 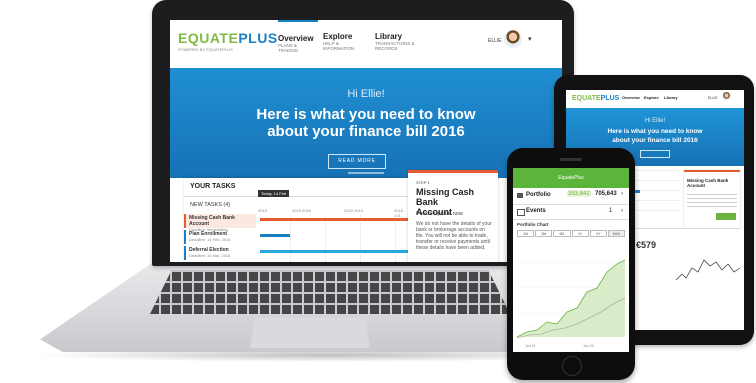 What do you see at coordinates (538, 195) in the screenshot?
I see `portfolio-label: Portfolio` at bounding box center [538, 195].